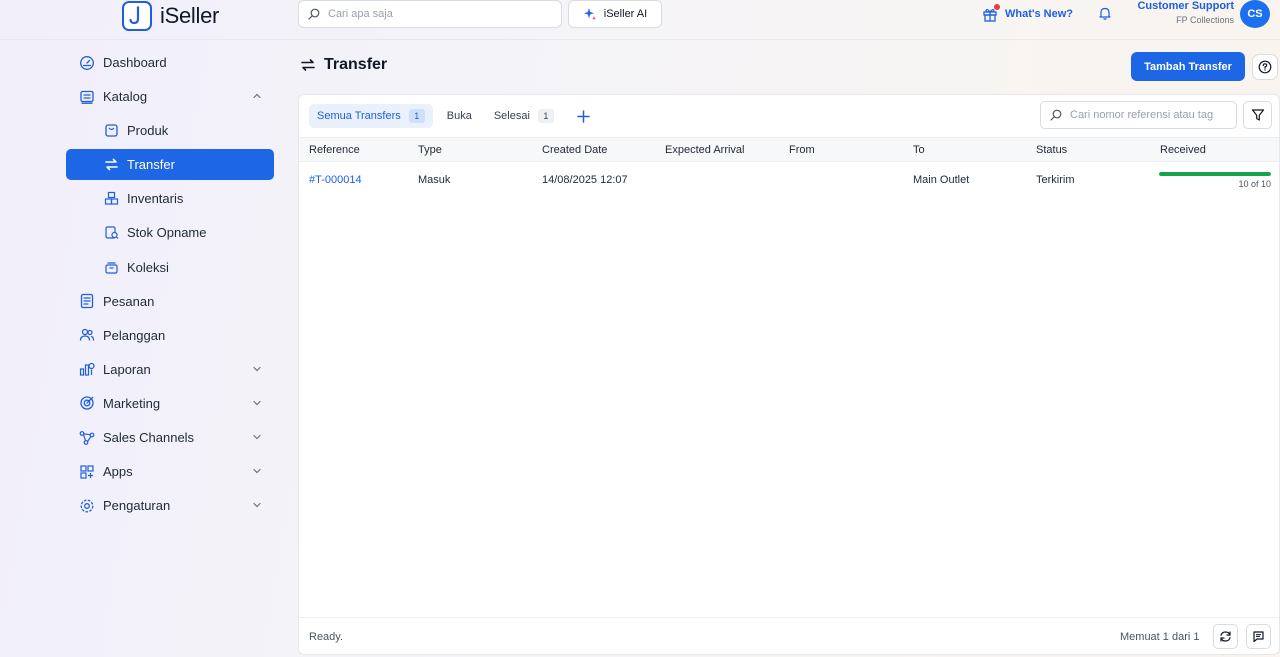  I want to click on app-logo: iSeller, so click(170, 16).